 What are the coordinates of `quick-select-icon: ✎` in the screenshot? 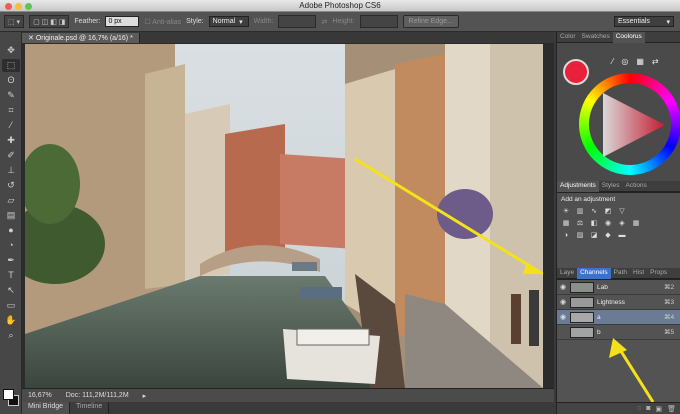 It's located at (11, 95).